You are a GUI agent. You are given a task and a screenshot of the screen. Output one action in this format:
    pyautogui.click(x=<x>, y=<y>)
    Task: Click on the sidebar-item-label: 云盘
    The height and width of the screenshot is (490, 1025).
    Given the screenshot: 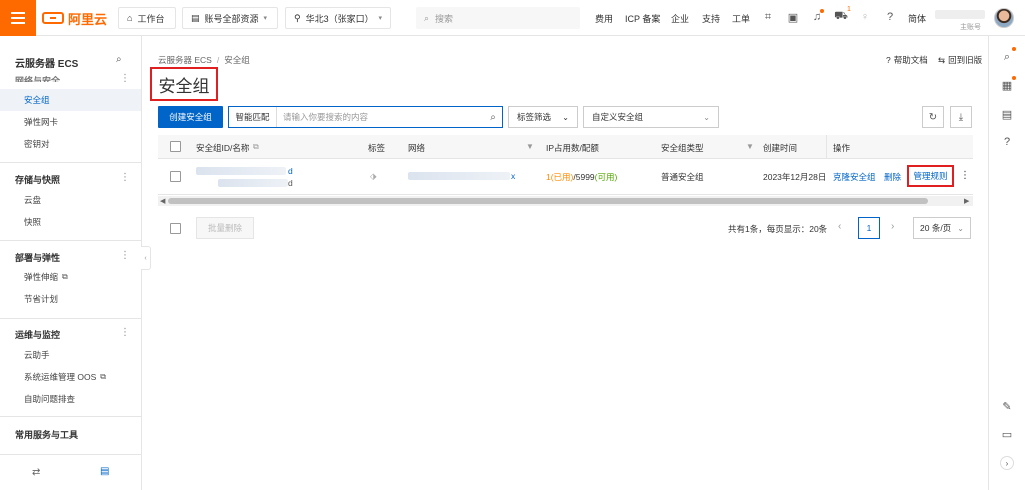 What is the action you would take?
    pyautogui.click(x=33, y=200)
    